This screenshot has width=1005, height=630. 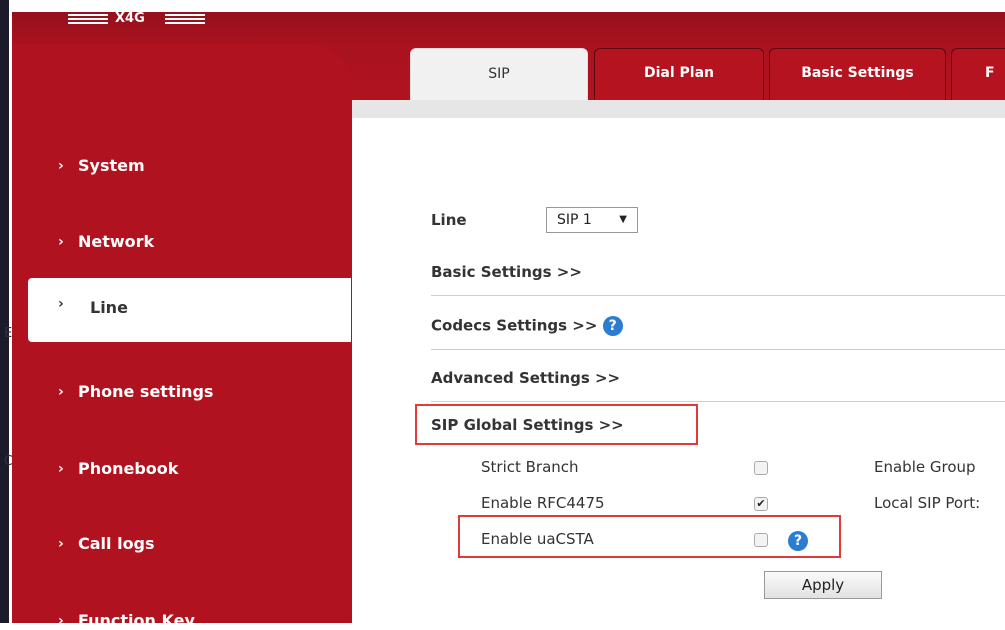 I want to click on basic-settings-link: Basic Settings >>, so click(x=506, y=272).